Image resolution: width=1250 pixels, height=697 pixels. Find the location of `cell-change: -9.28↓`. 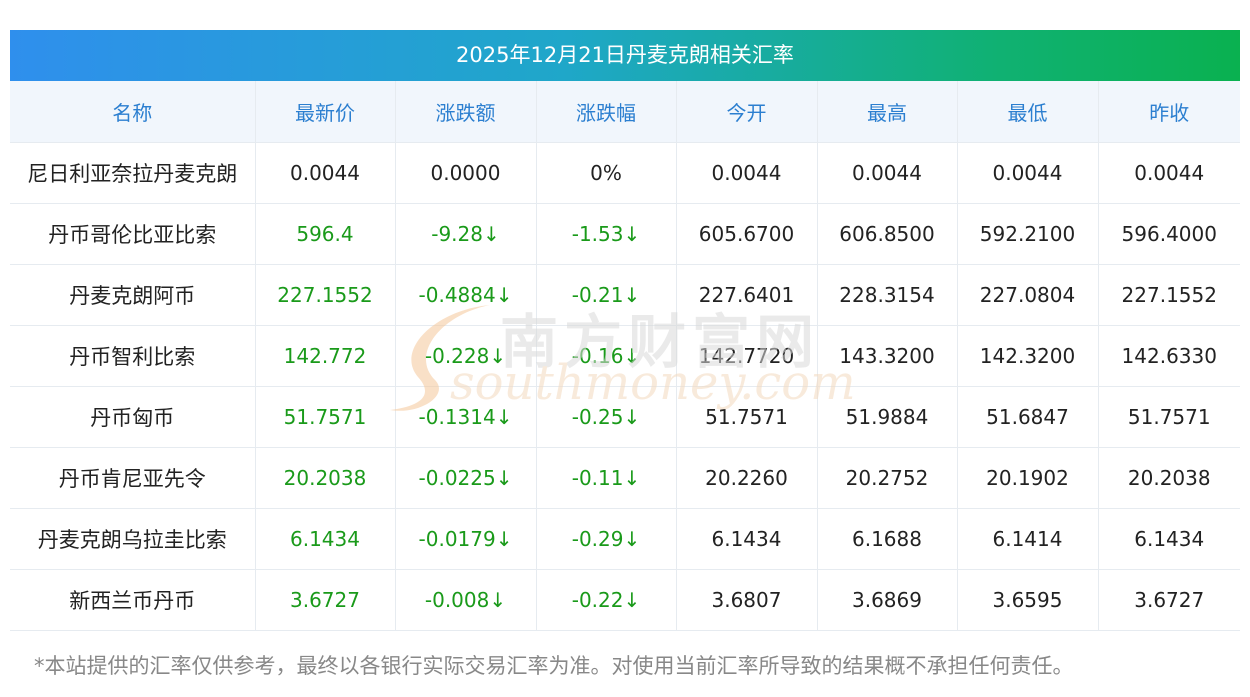

cell-change: -9.28↓ is located at coordinates (466, 234).